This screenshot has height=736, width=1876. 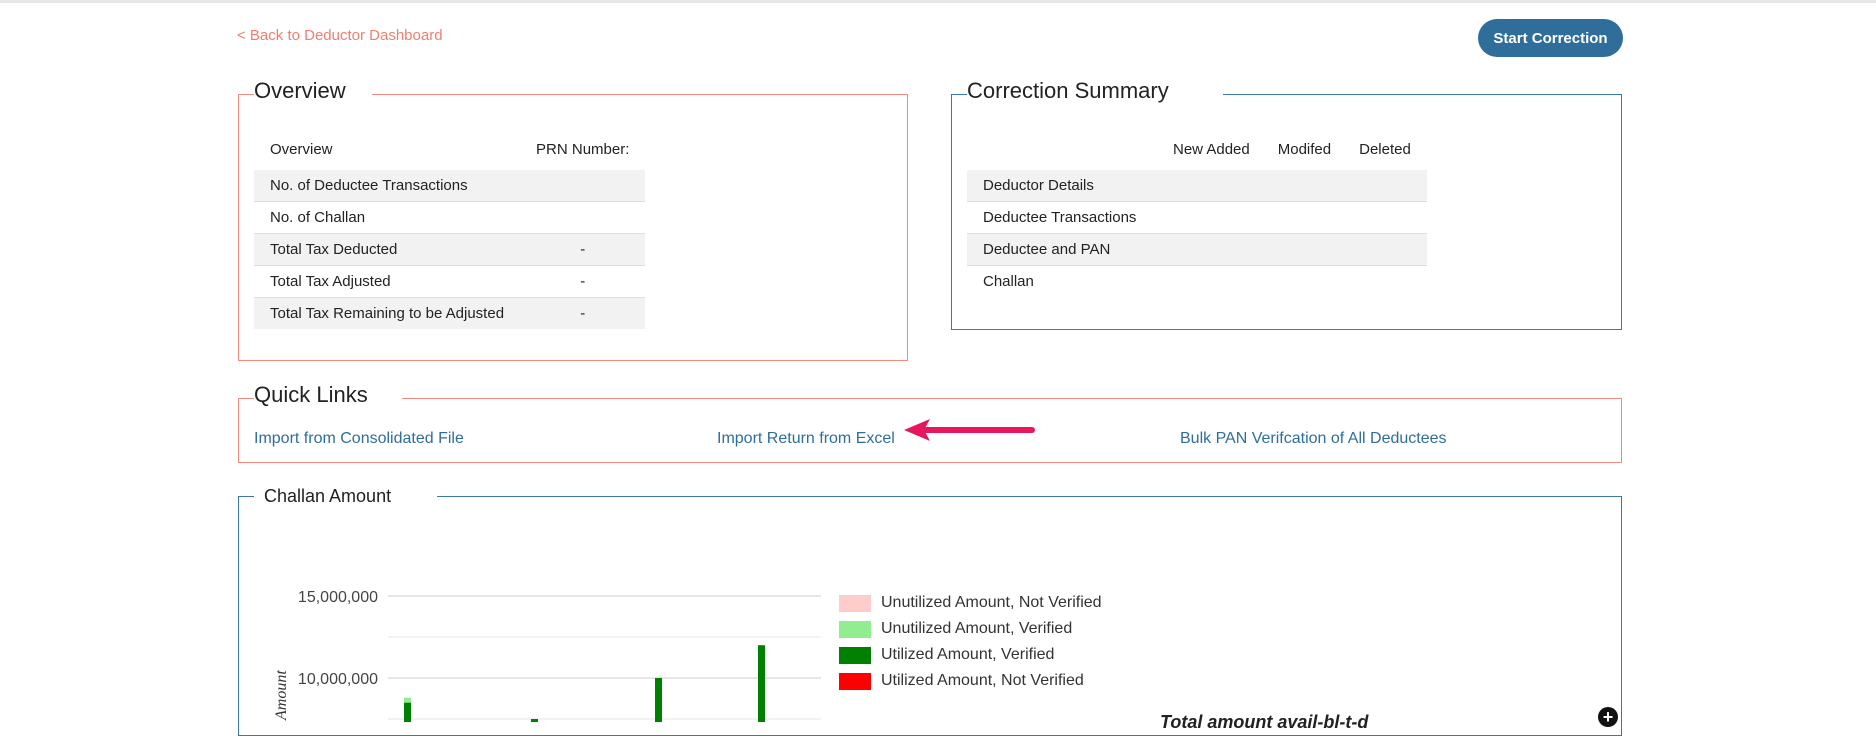 I want to click on table-row: Total Tax Adjusted -, so click(x=450, y=281).